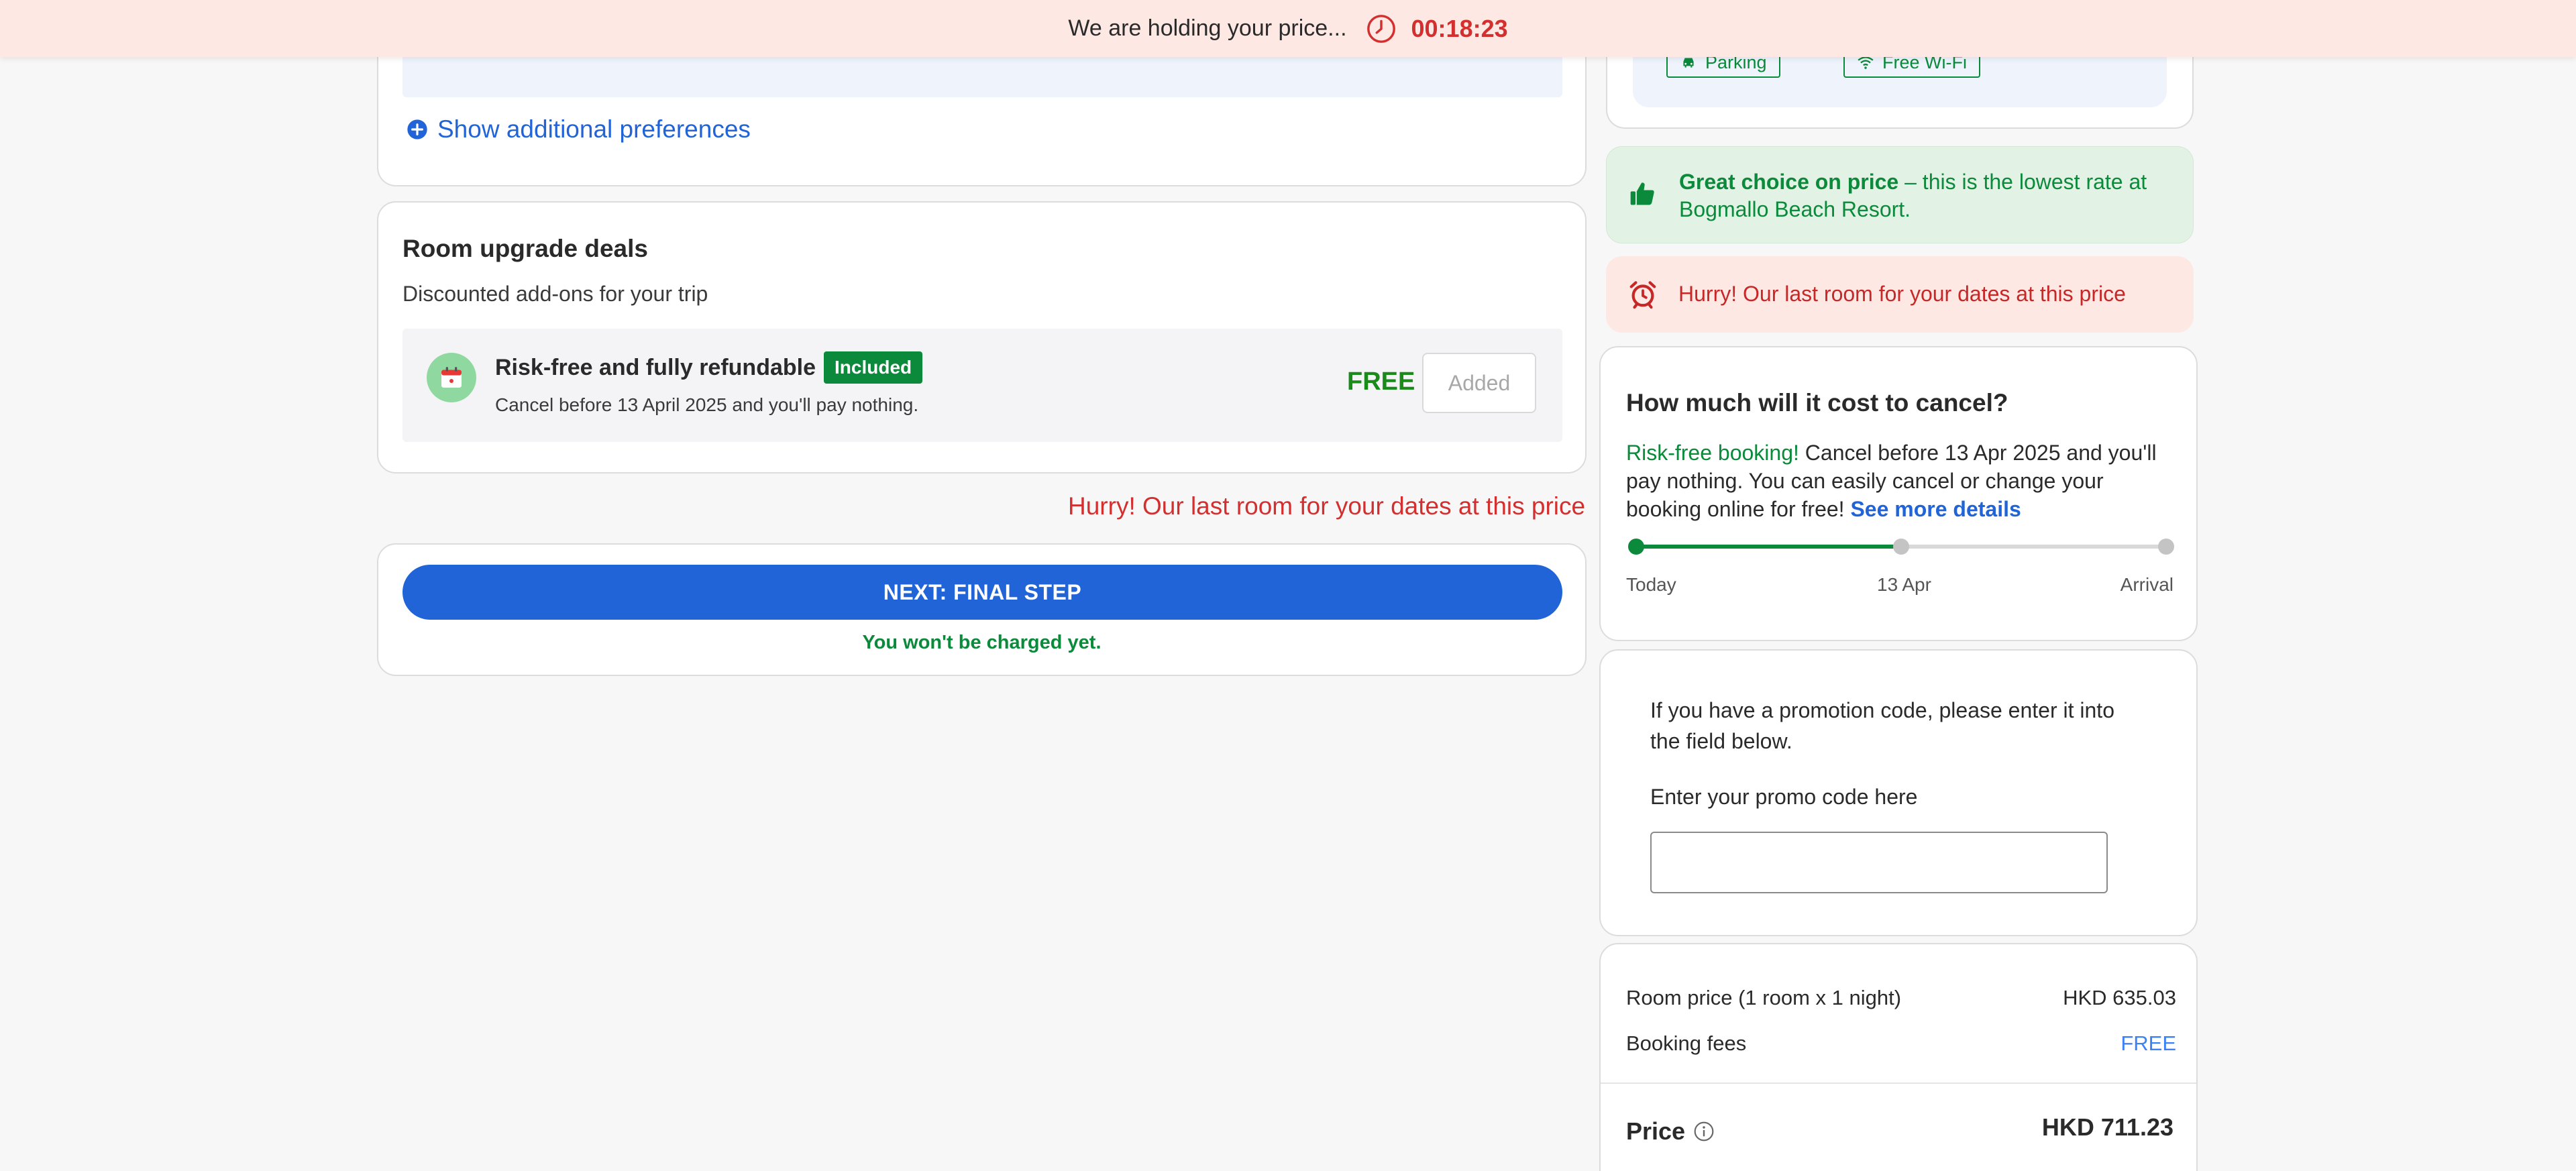 The image size is (2576, 1171). I want to click on price-hold-banner: We are holding your price... 00:18:23, so click(1288, 28).